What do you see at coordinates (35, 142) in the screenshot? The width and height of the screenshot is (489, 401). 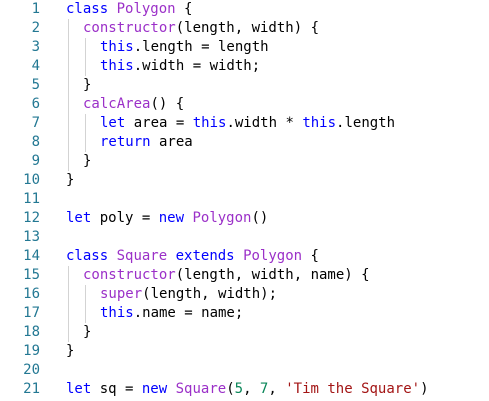 I see `line-number: 8` at bounding box center [35, 142].